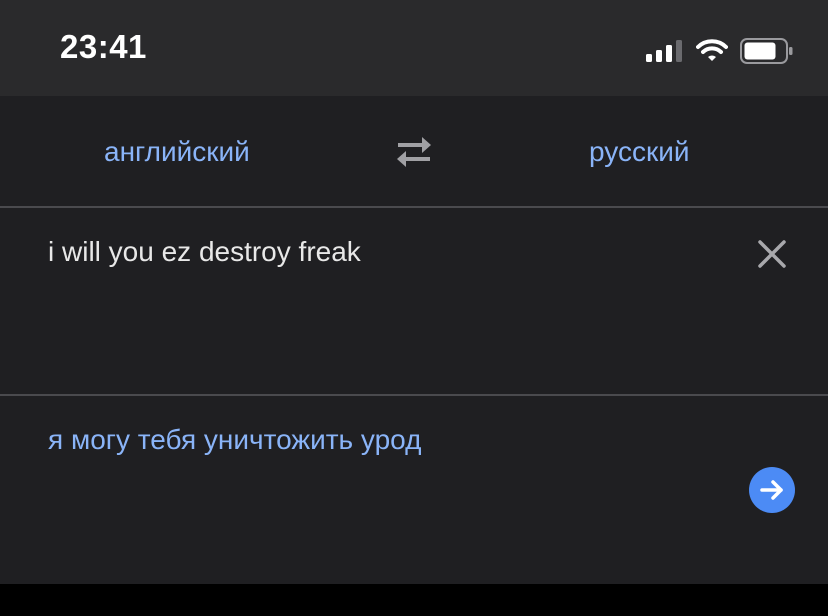 The image size is (828, 616). What do you see at coordinates (414, 600) in the screenshot?
I see `bottom-strip` at bounding box center [414, 600].